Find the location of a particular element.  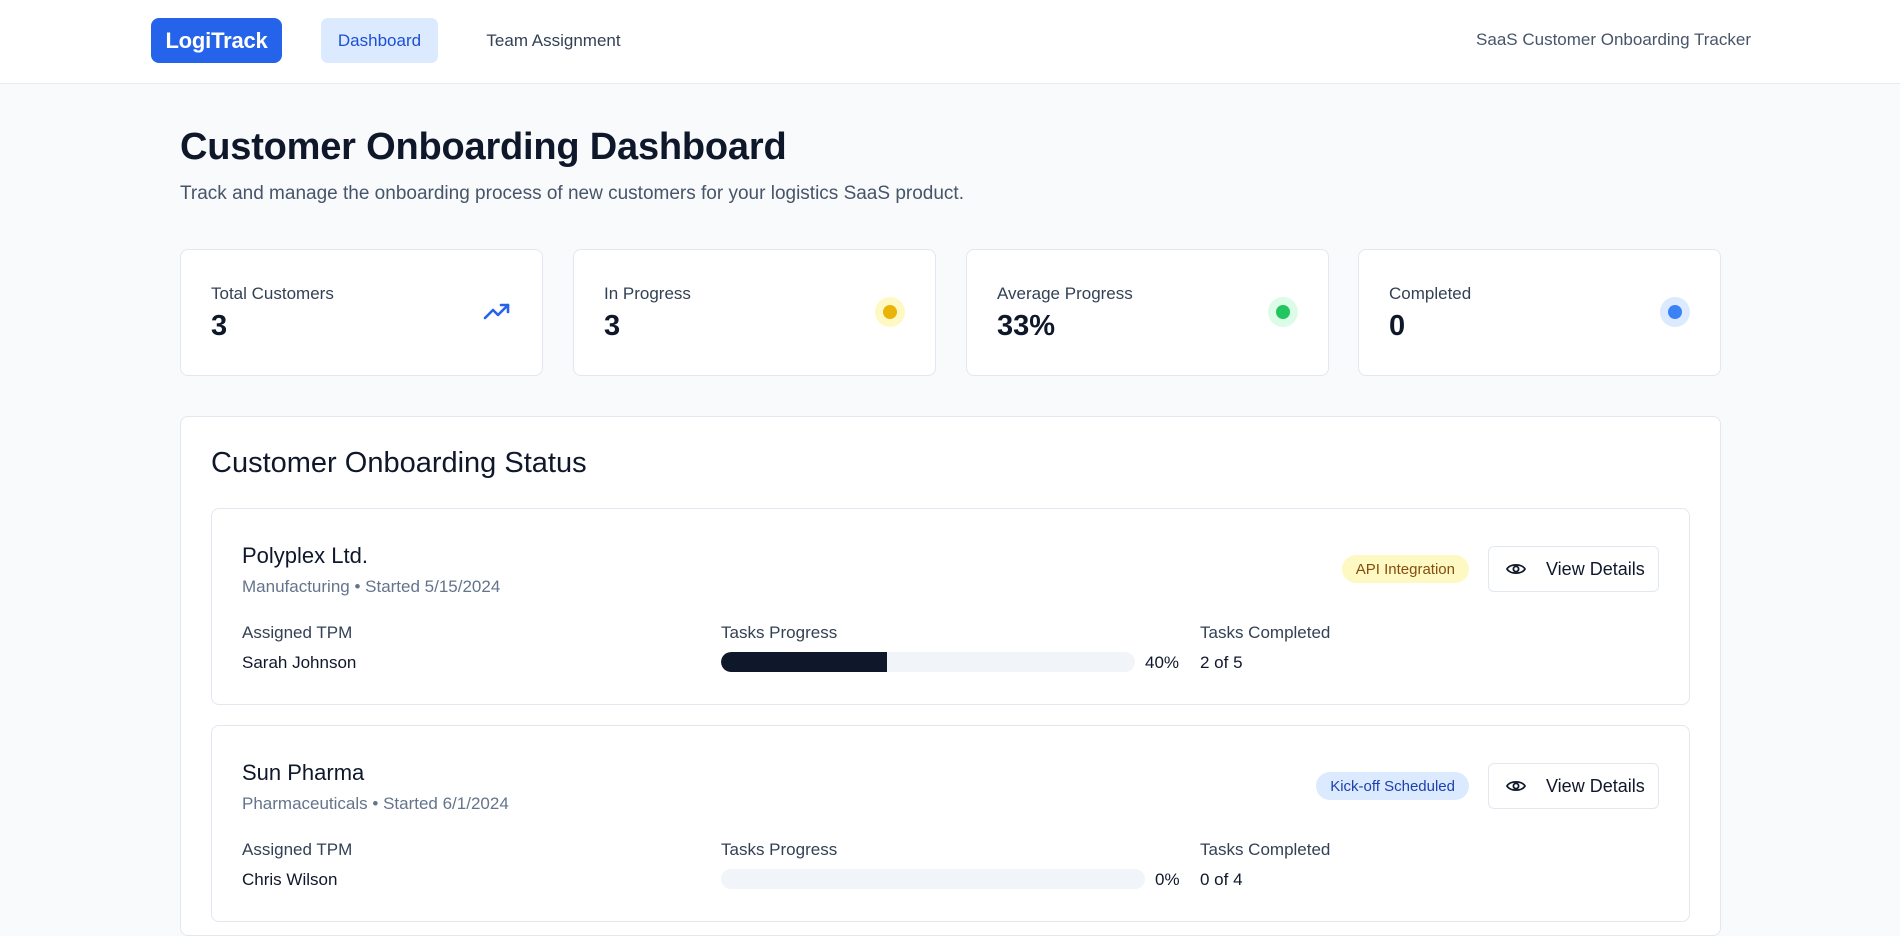

tpm-name: Sarah Johnson is located at coordinates (299, 662).